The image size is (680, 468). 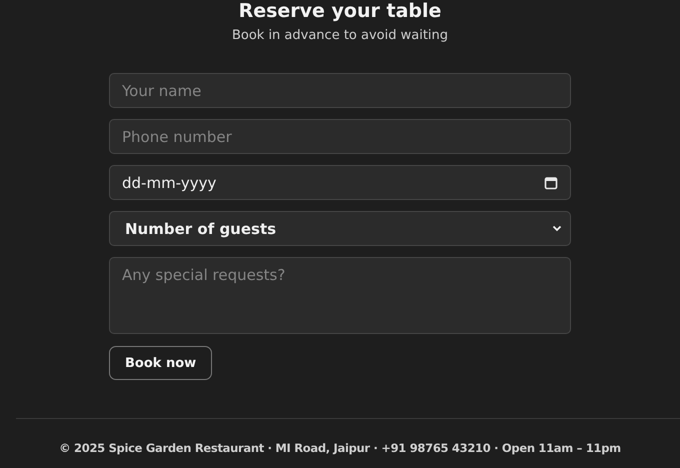 I want to click on calendar-icon, so click(x=551, y=183).